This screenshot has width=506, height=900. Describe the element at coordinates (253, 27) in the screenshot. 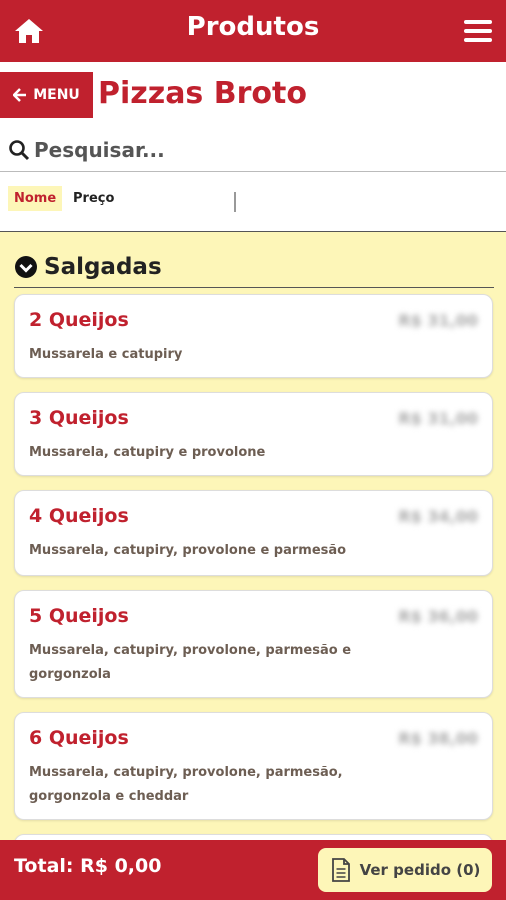

I see `app-bar-title: Produtos` at that location.